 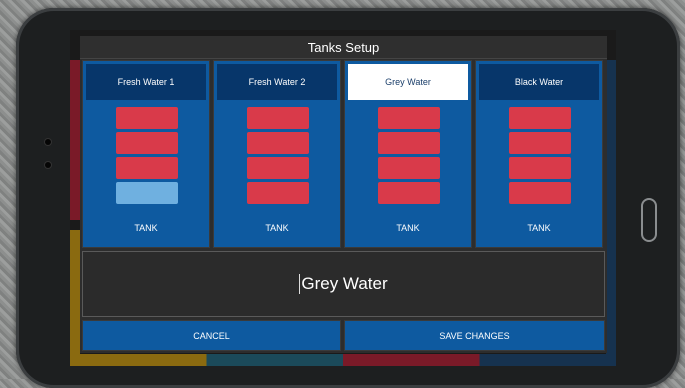 I want to click on tank-card-fresh-water-2: Fresh Water 2 TANK, so click(x=277, y=154).